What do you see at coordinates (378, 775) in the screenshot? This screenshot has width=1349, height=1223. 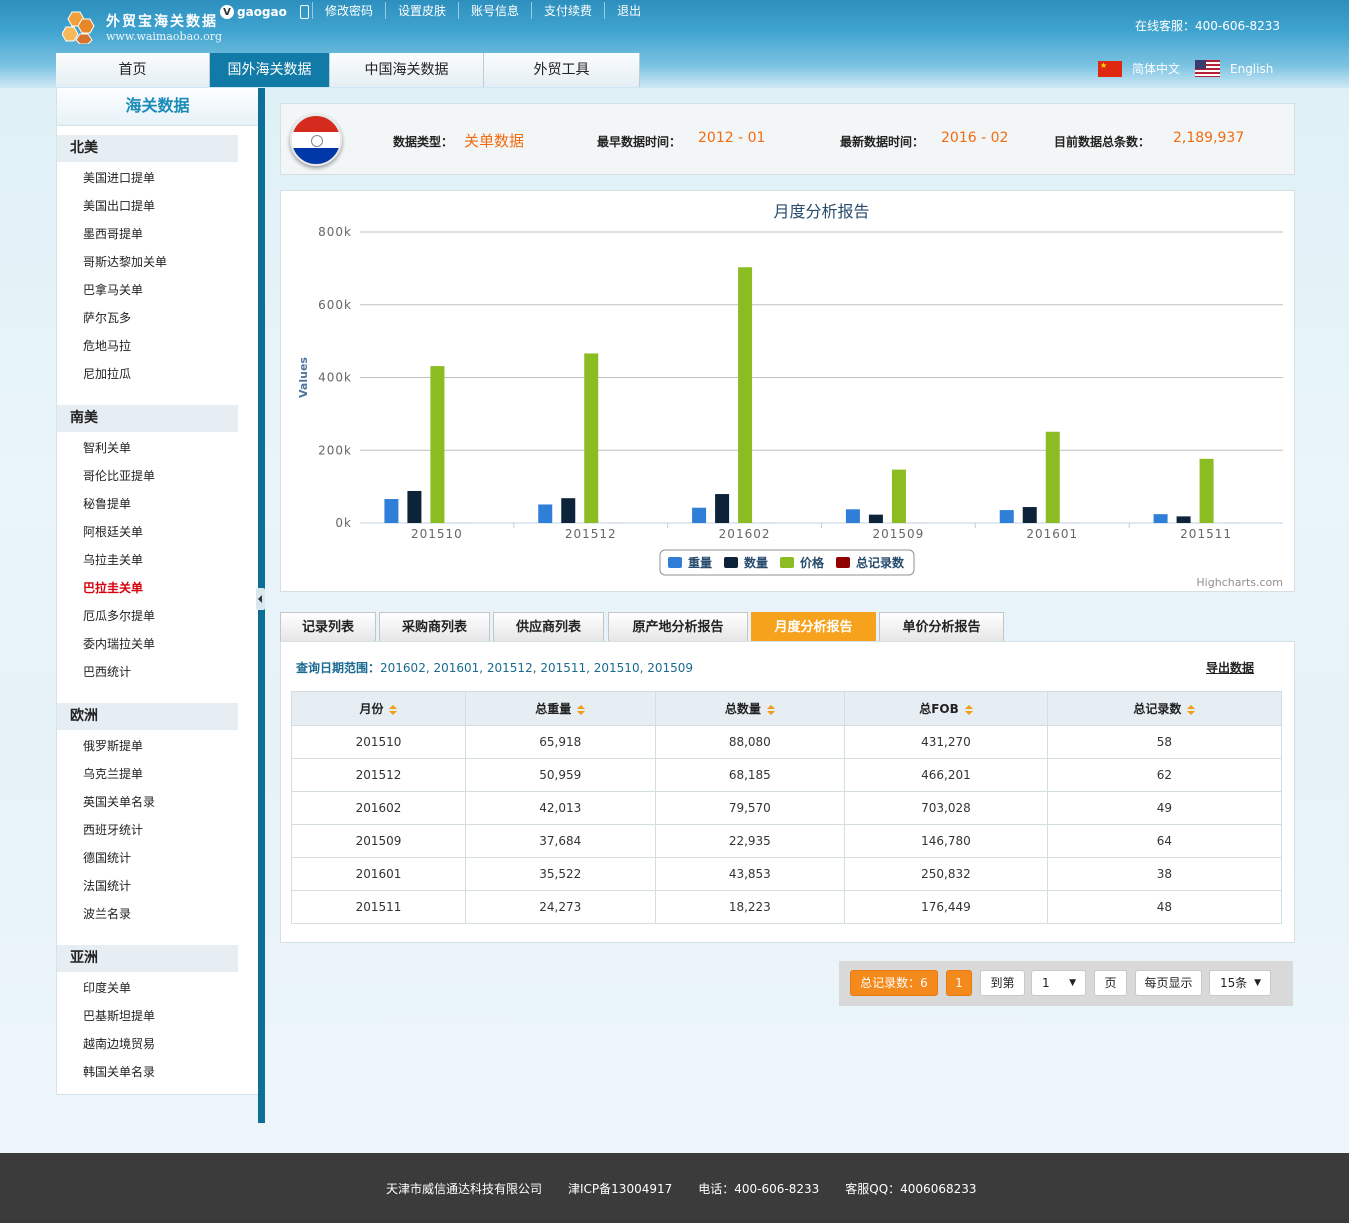 I see `table-cell: 201512` at bounding box center [378, 775].